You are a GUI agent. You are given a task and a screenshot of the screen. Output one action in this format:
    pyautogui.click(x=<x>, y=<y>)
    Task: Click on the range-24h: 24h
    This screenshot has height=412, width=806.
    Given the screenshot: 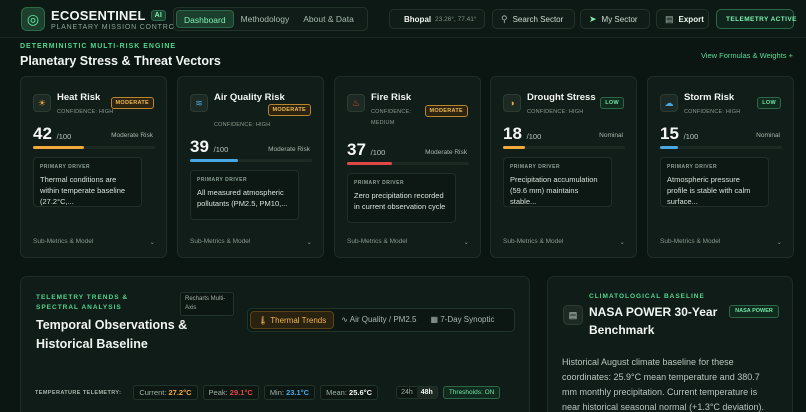 What is the action you would take?
    pyautogui.click(x=407, y=392)
    